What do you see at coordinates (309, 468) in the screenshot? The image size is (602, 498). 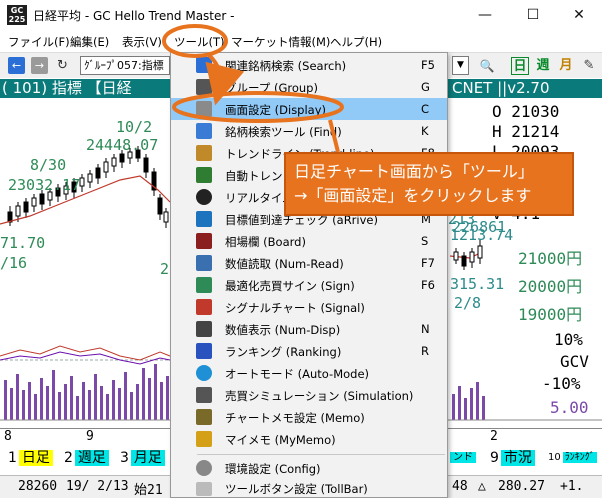 I see `menu-item-config: 環境設定 (Config)` at bounding box center [309, 468].